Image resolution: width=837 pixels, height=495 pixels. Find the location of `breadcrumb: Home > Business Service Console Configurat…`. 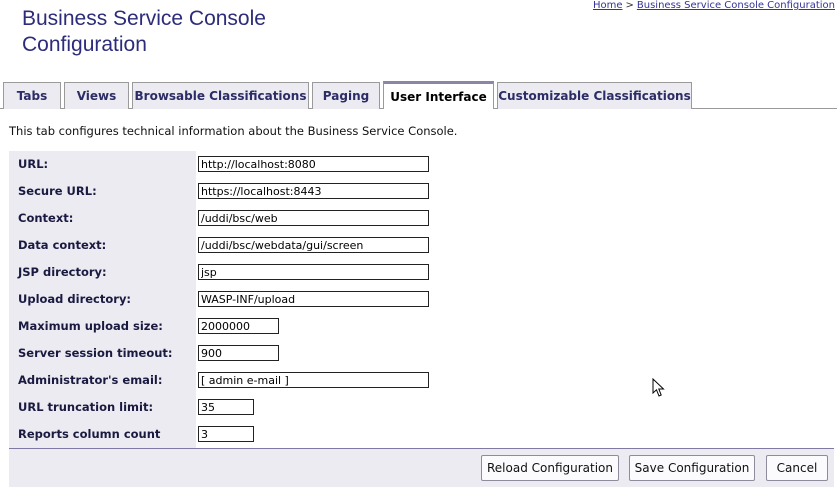

breadcrumb: Home > Business Service Console Configurat… is located at coordinates (714, 5).